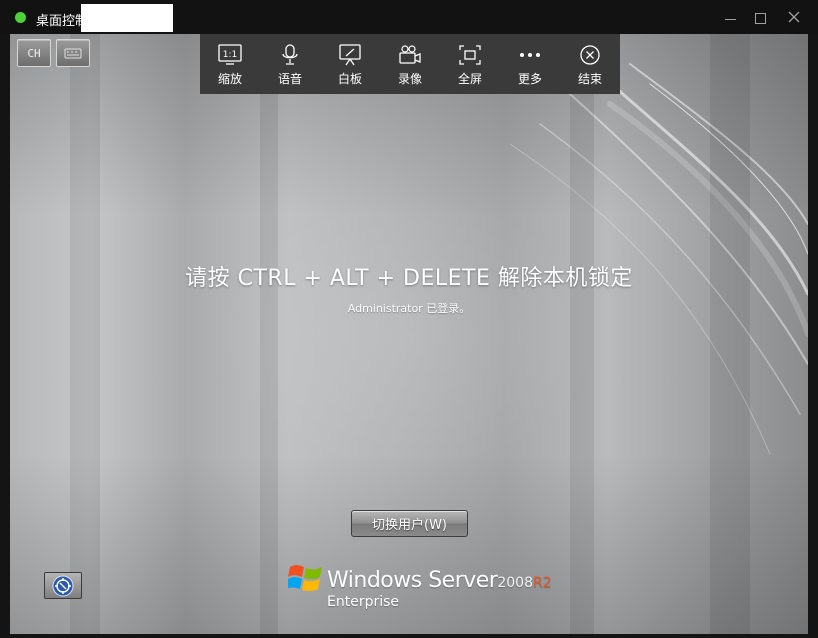 This screenshot has height=638, width=818. What do you see at coordinates (530, 64) in the screenshot?
I see `toolbar-more: 更多` at bounding box center [530, 64].